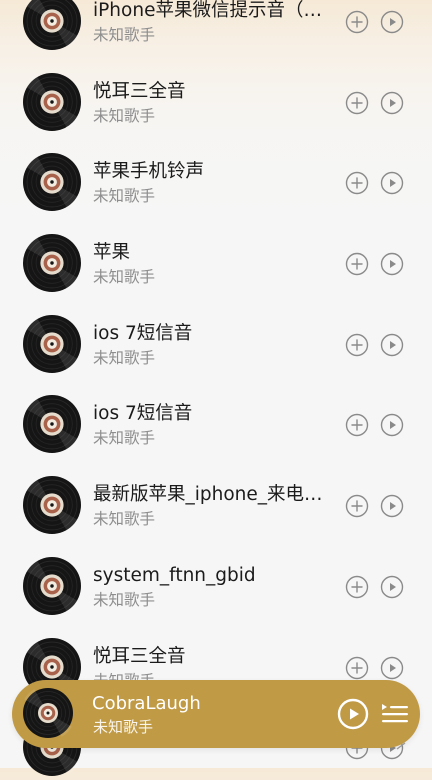  I want to click on song-title: 苹果手机铃声, so click(149, 172).